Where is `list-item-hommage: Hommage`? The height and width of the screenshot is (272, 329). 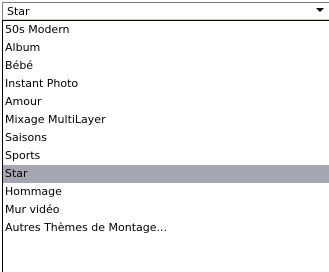
list-item-hommage: Hommage is located at coordinates (166, 192).